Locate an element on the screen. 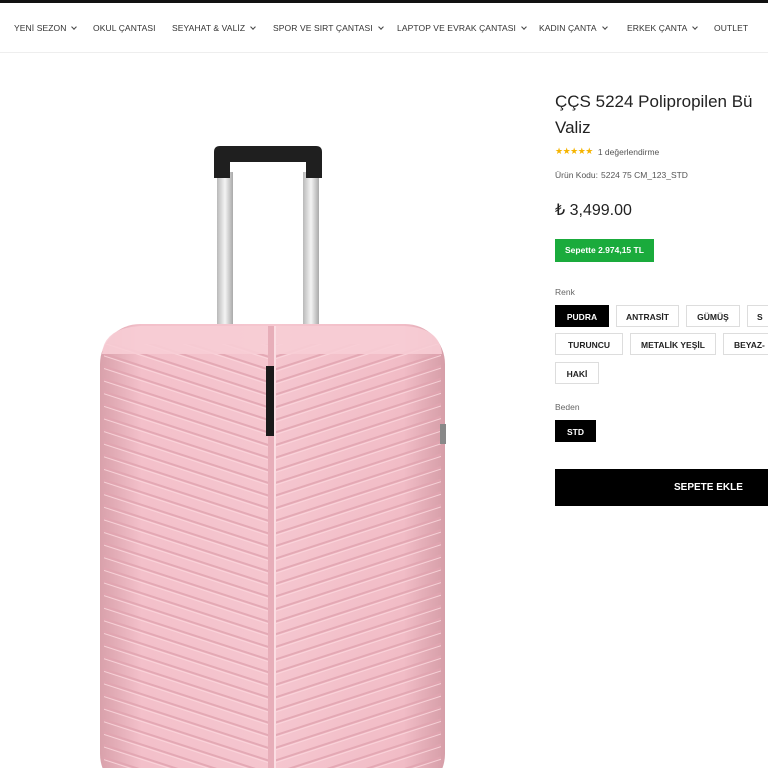  handle-pole-right is located at coordinates (311, 252).